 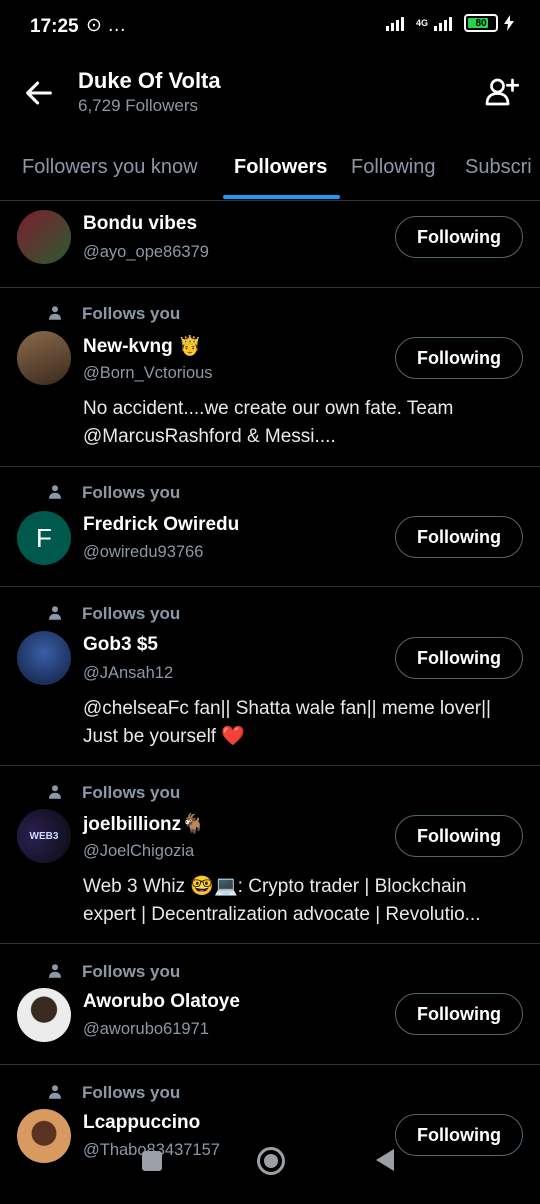 I want to click on tab-followers-you-know: Followers you know, so click(x=110, y=167).